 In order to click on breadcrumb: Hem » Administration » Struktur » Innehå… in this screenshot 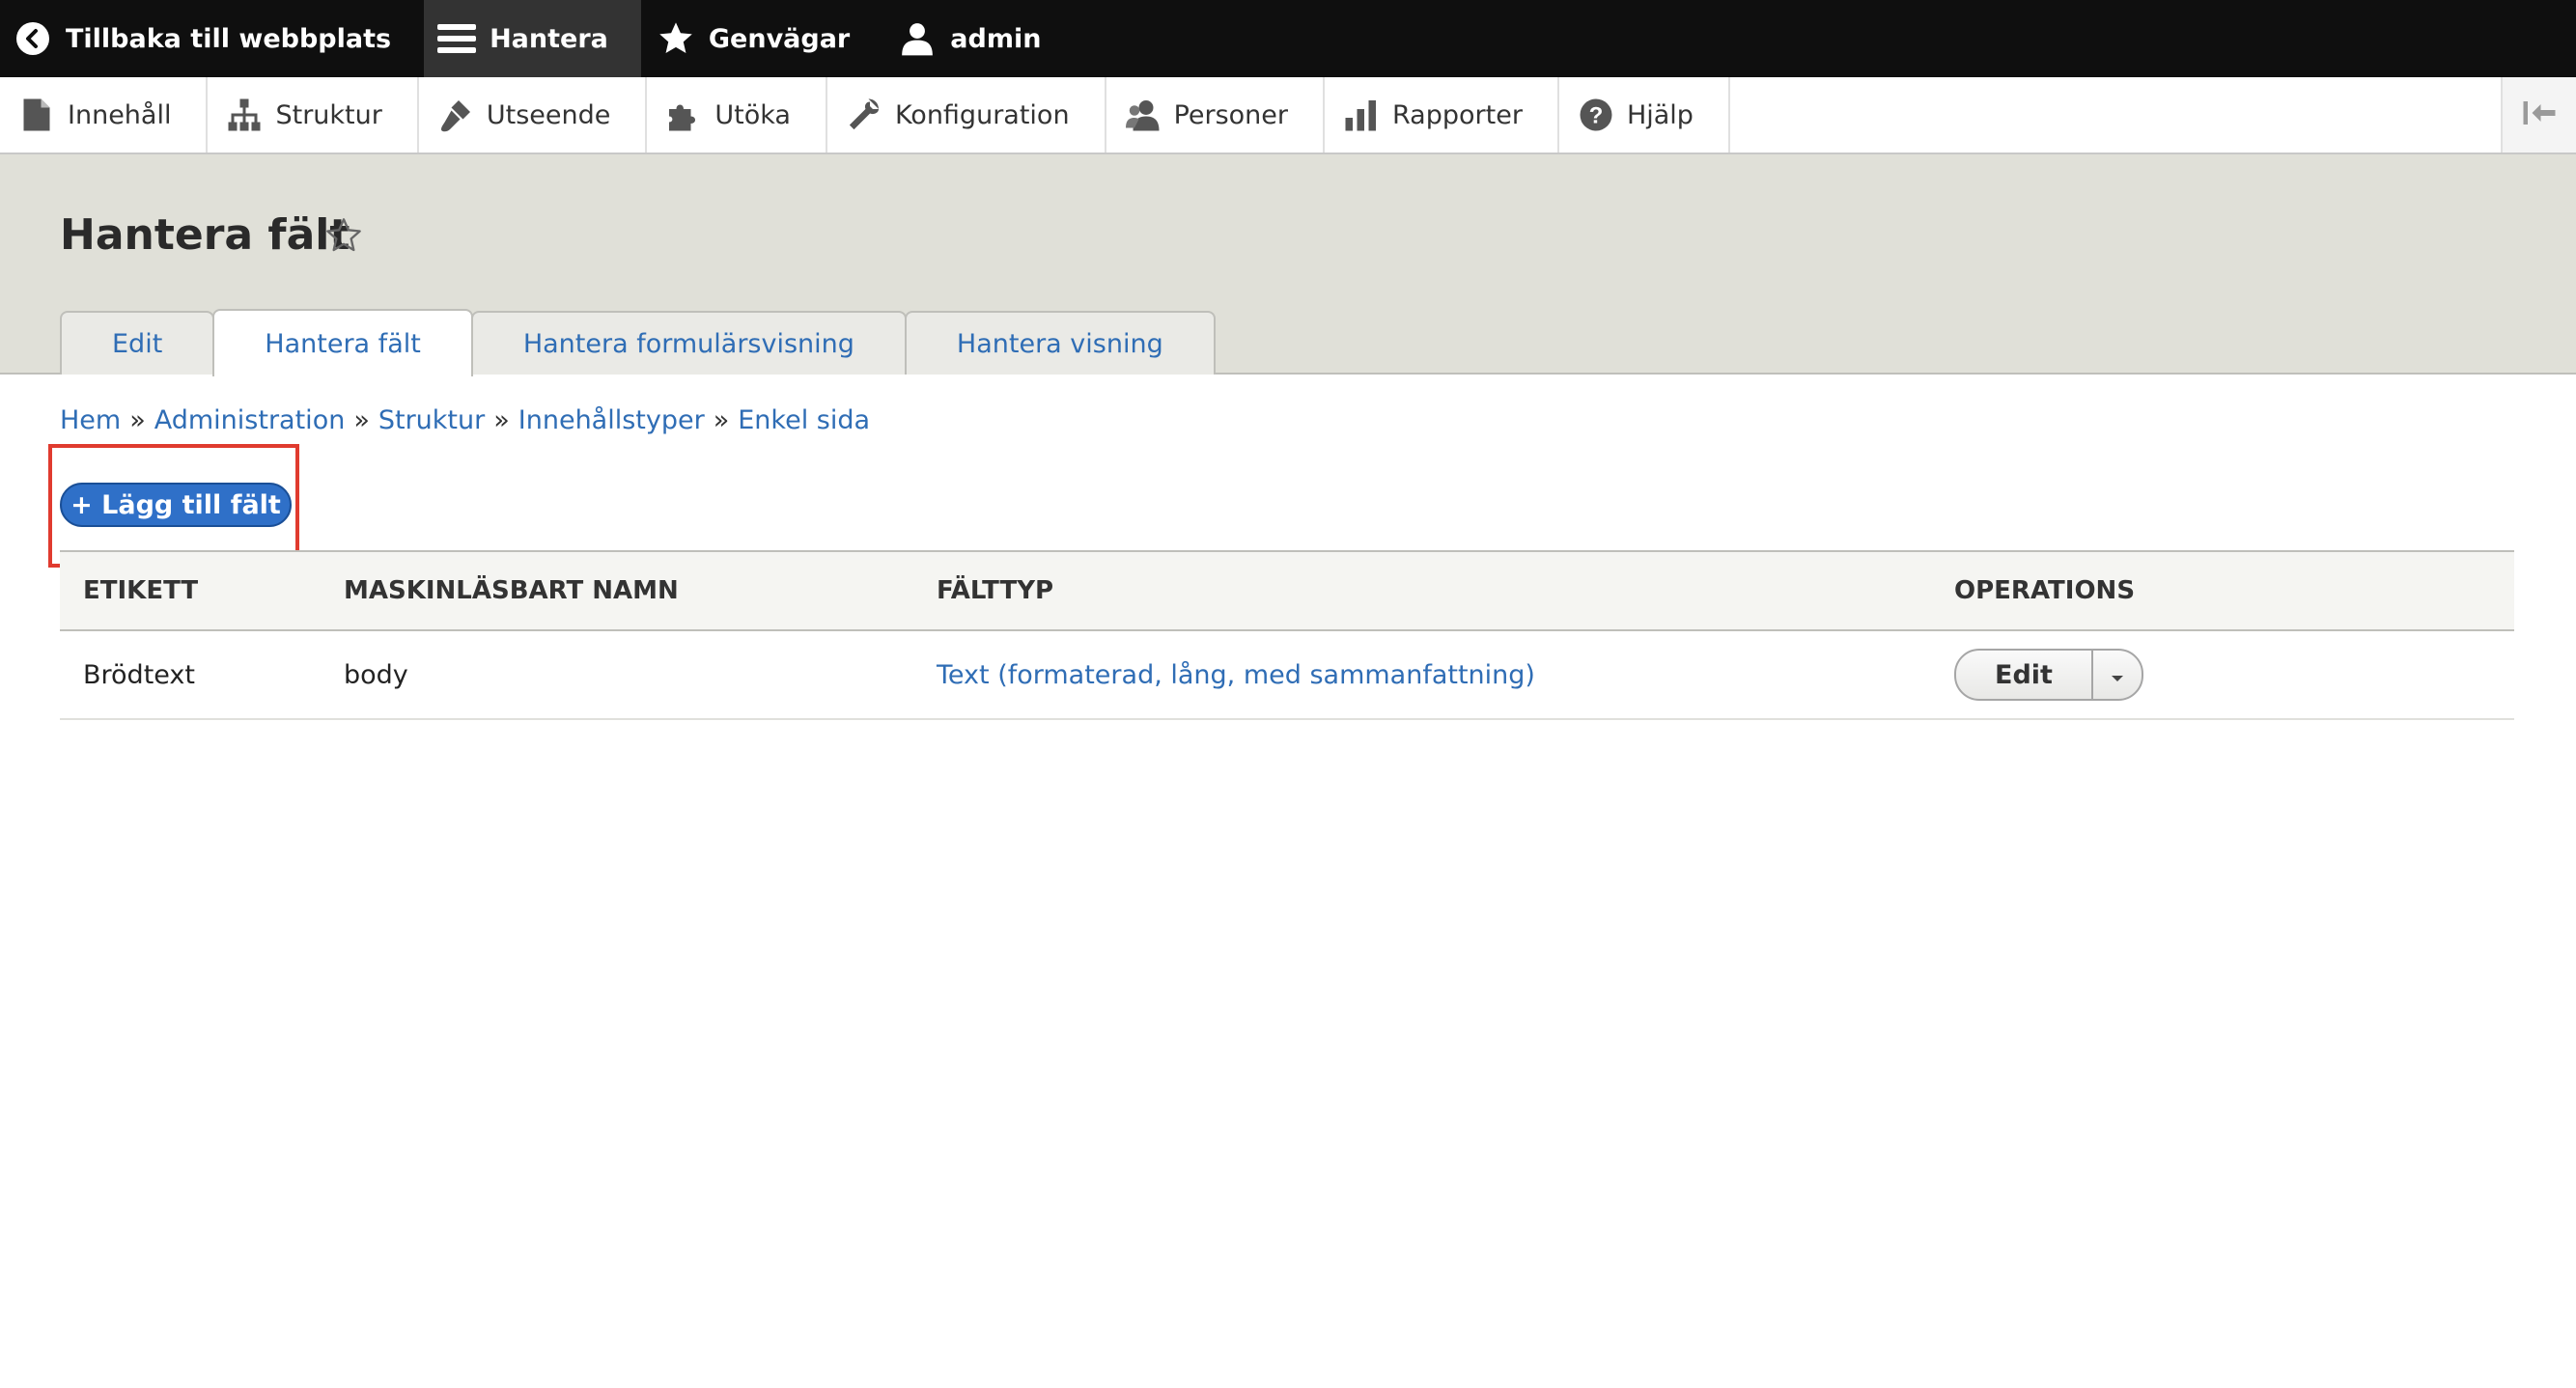, I will do `click(465, 420)`.